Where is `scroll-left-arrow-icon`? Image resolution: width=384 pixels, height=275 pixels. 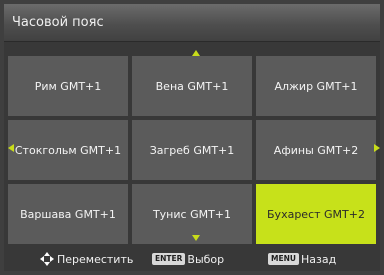
scroll-left-arrow-icon is located at coordinates (11, 148).